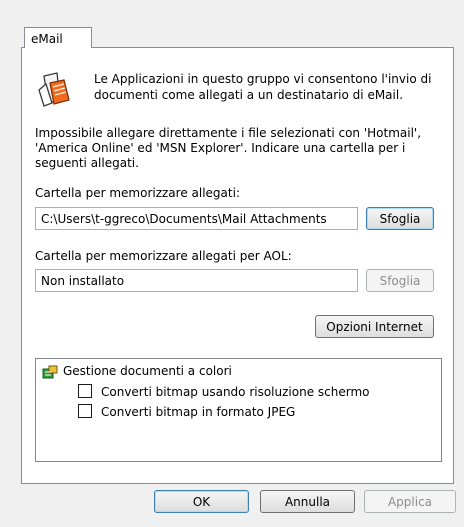 The width and height of the screenshot is (464, 527). What do you see at coordinates (400, 218) in the screenshot?
I see `browse-attachments-button: Sfoglia` at bounding box center [400, 218].